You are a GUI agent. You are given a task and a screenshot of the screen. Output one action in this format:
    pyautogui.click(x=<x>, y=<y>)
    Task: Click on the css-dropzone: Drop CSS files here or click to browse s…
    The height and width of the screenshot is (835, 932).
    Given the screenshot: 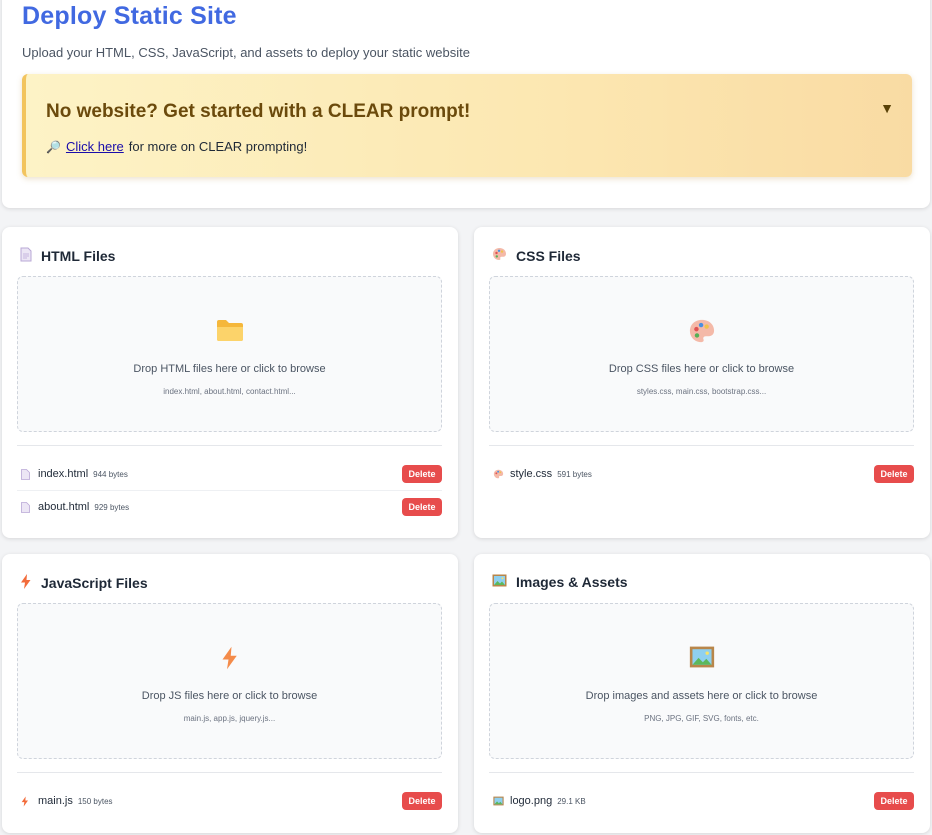 What is the action you would take?
    pyautogui.click(x=701, y=354)
    